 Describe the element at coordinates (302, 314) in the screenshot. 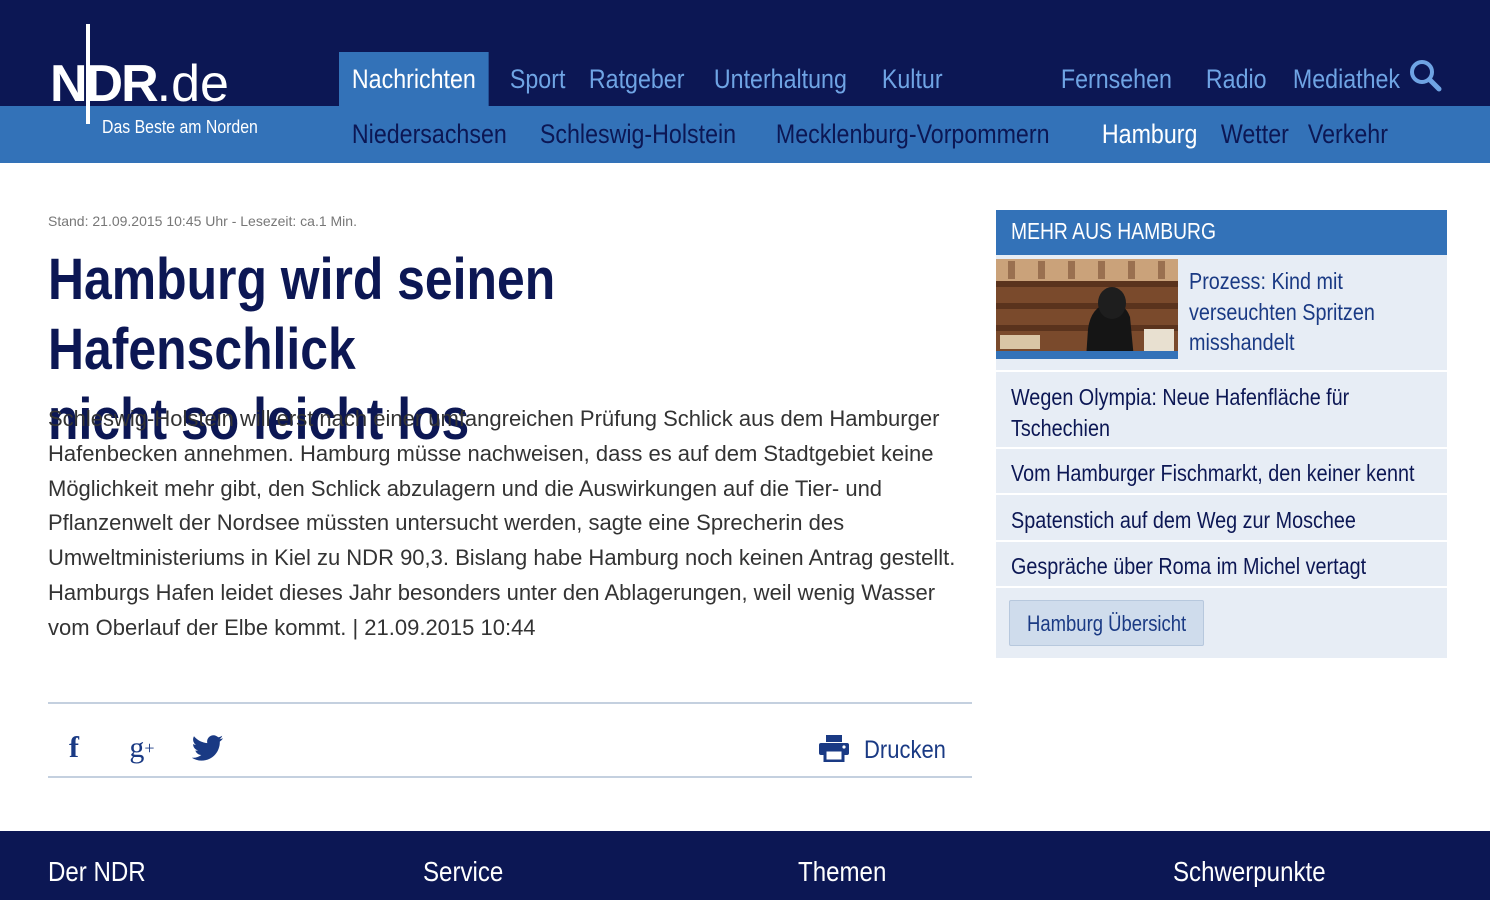

I see `article-title-line1: Hamburg wird seinen Hafenschlick` at that location.